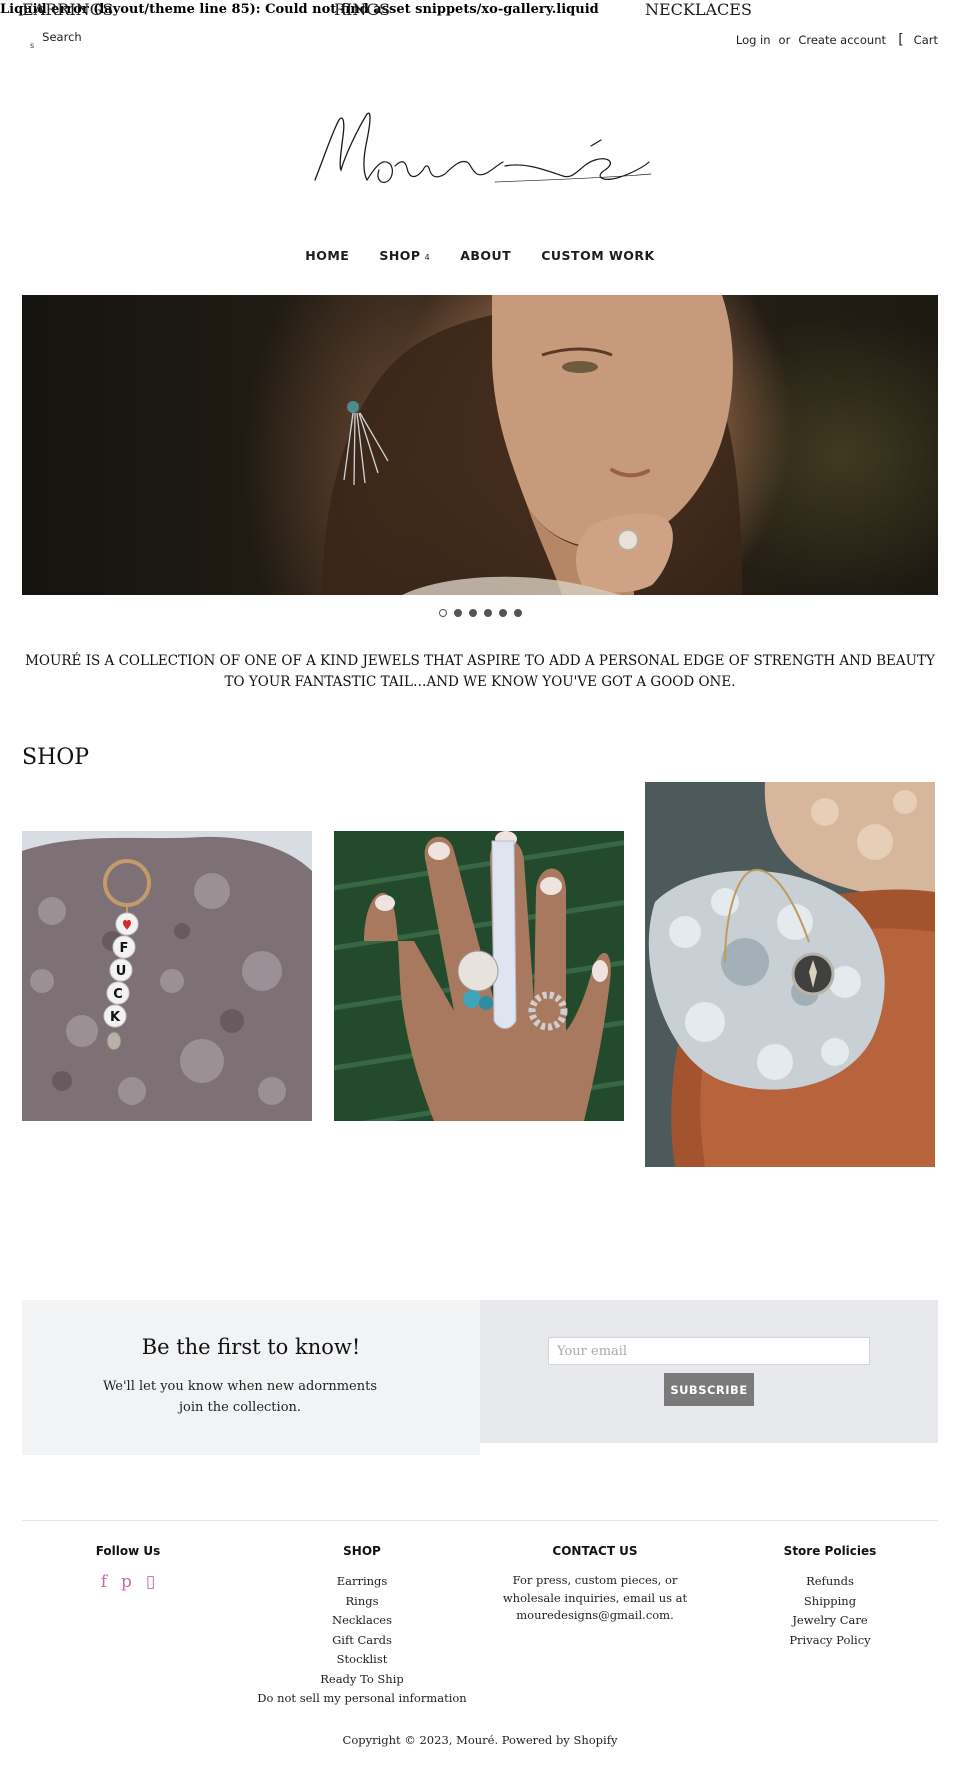  What do you see at coordinates (709, 1371) in the screenshot?
I see `newsletter-form-panel` at bounding box center [709, 1371].